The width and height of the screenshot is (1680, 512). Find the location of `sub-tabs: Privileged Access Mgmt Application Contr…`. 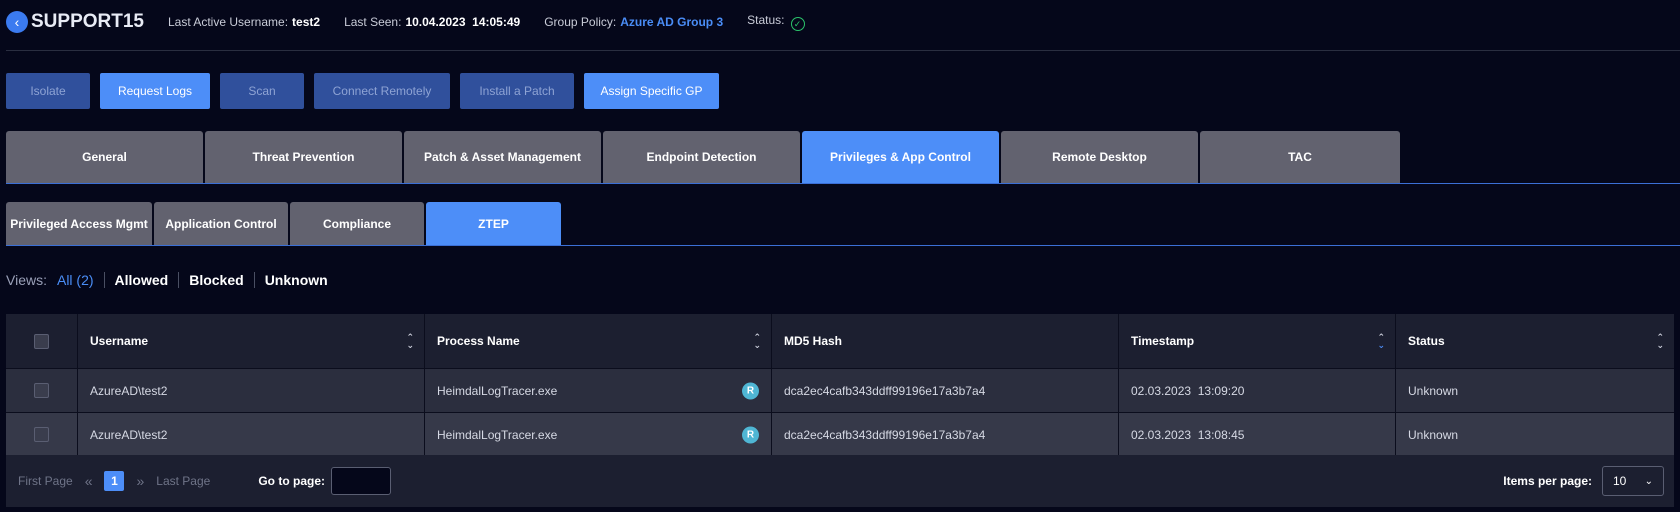

sub-tabs: Privileged Access Mgmt Application Contr… is located at coordinates (283, 223).